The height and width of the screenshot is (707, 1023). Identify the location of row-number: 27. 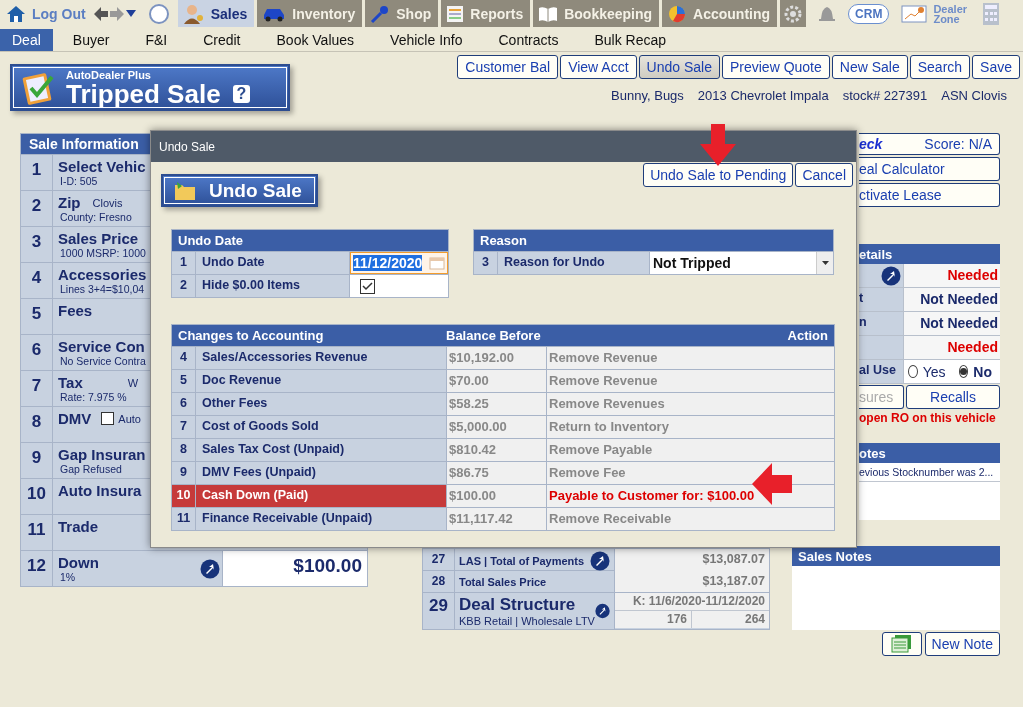
(439, 561).